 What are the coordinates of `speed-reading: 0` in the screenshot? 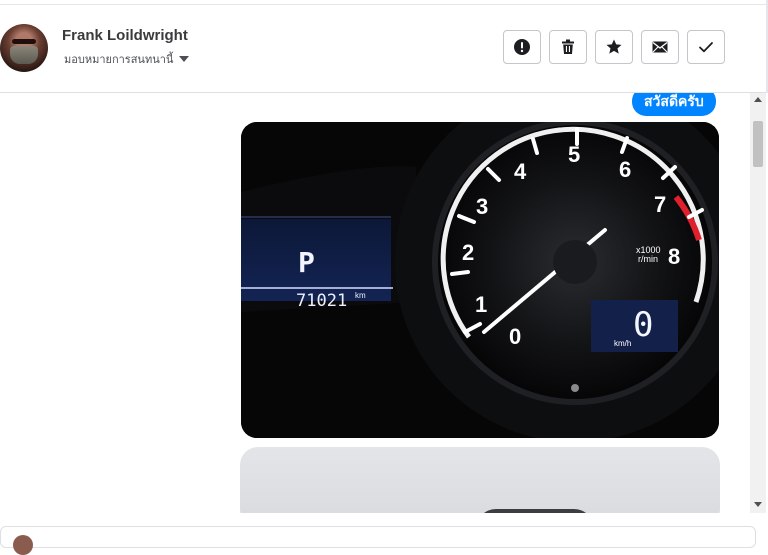 It's located at (643, 325).